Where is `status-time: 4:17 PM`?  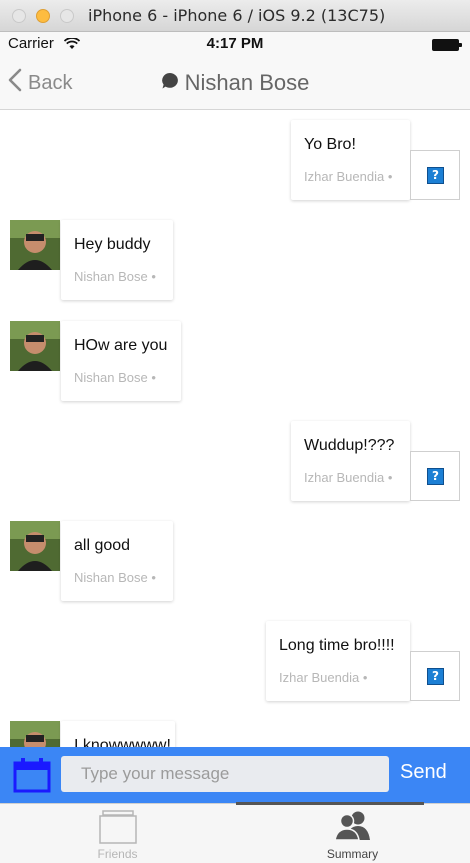 status-time: 4:17 PM is located at coordinates (235, 43).